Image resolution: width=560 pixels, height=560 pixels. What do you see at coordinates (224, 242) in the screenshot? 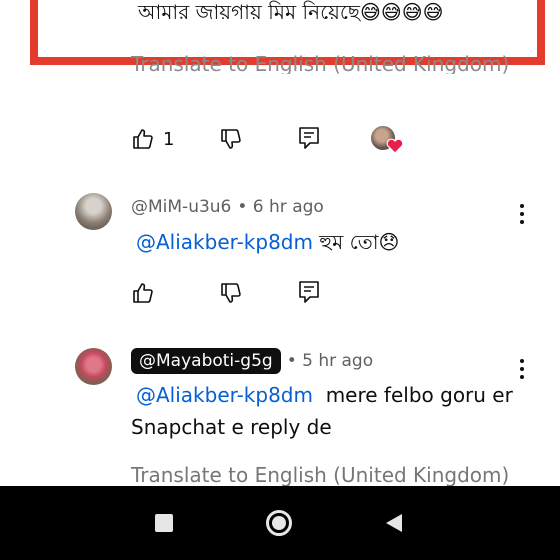
I see `comment-1-mention: @Aliakber-kp8dm` at bounding box center [224, 242].